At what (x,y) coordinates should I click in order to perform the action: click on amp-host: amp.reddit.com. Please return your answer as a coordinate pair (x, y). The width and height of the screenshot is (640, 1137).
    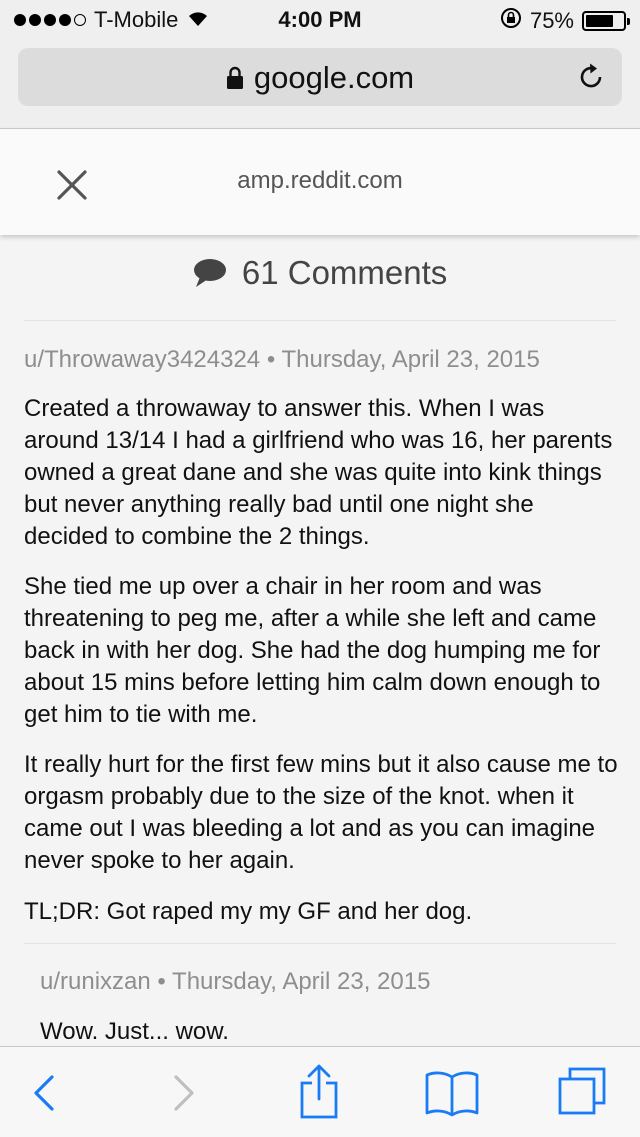
    Looking at the image, I should click on (320, 180).